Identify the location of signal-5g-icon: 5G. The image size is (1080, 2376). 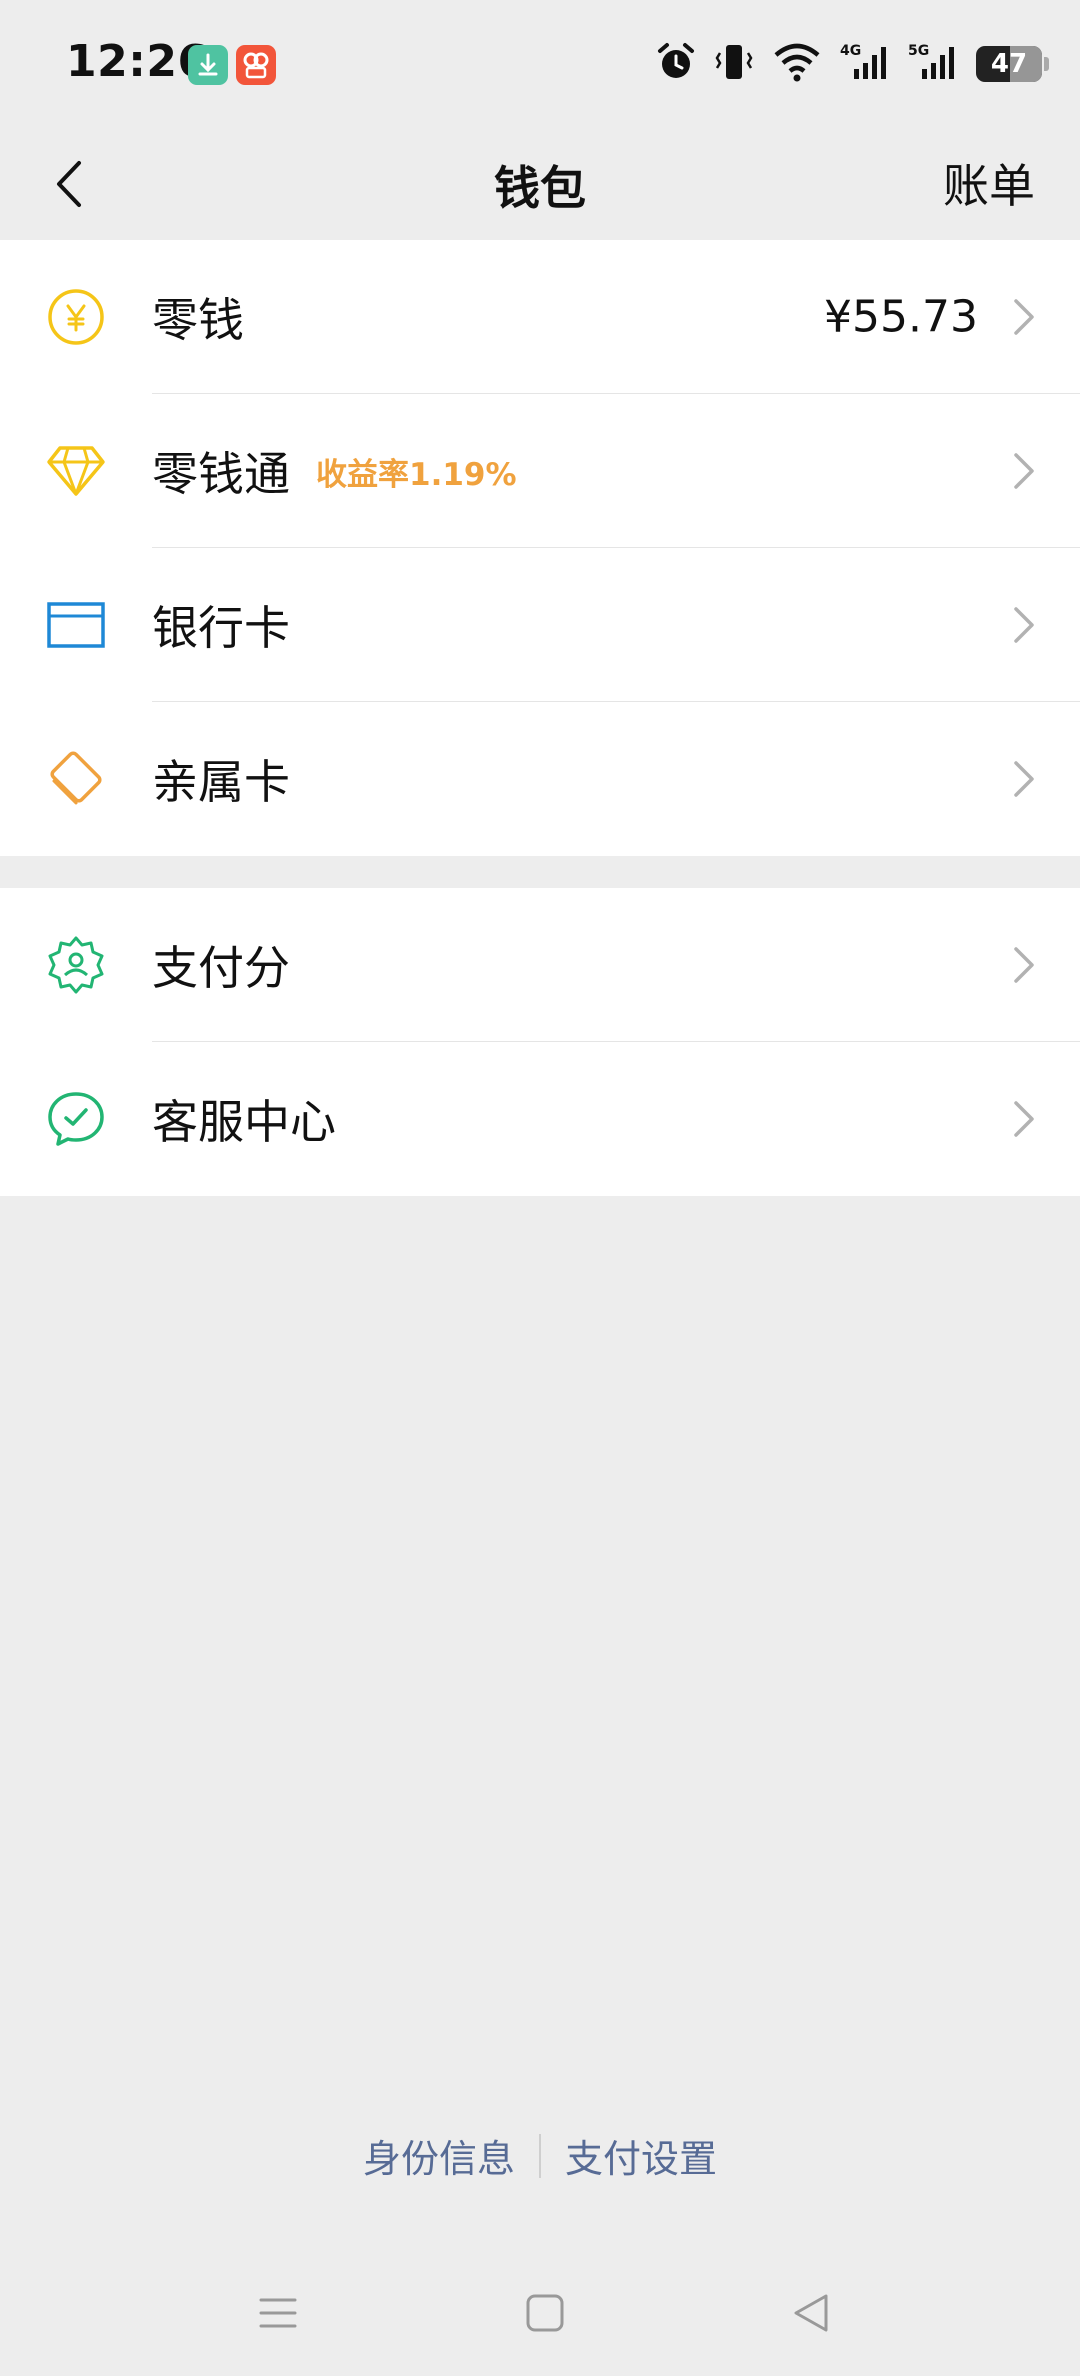
(933, 64).